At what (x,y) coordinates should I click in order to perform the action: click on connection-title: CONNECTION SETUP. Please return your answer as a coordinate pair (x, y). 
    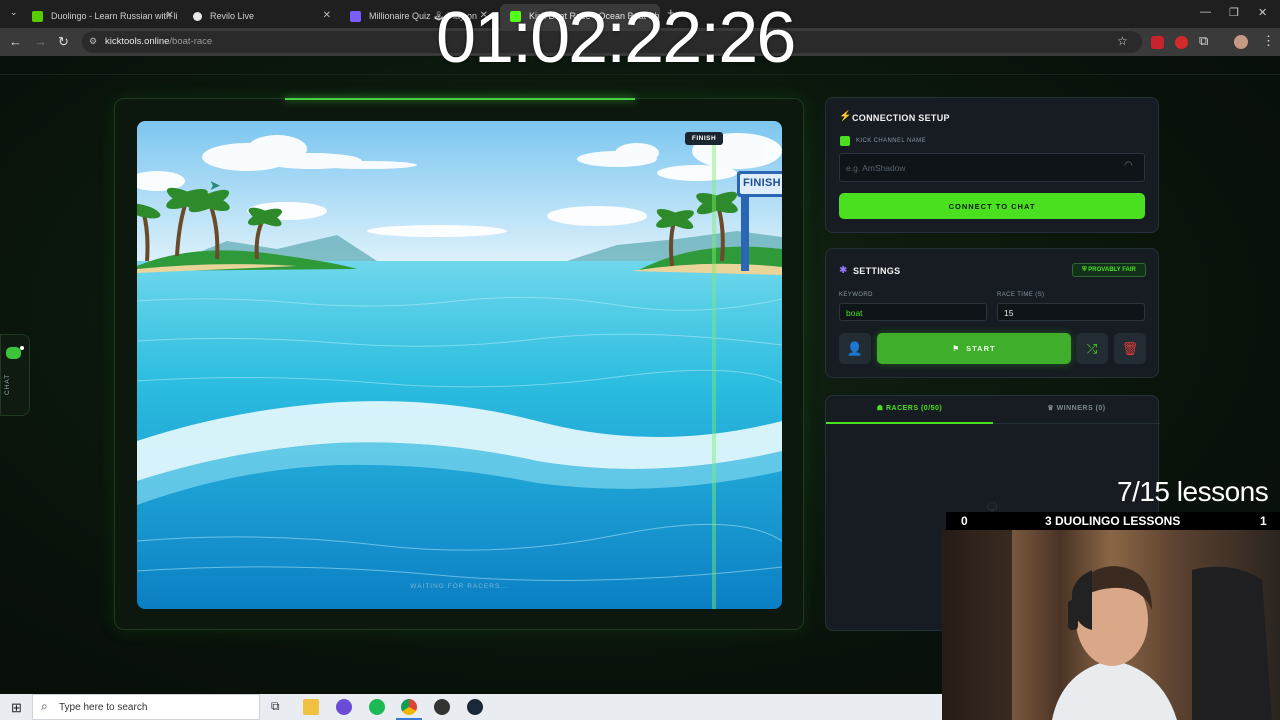
    Looking at the image, I should click on (901, 118).